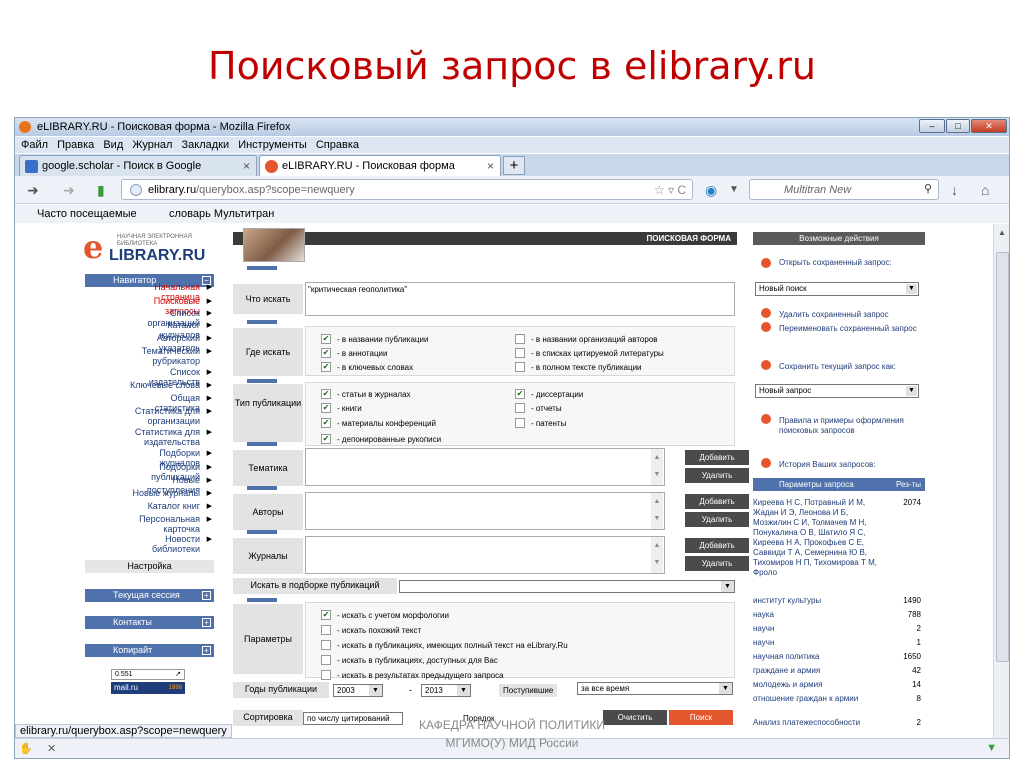 This screenshot has height=768, width=1024. Describe the element at coordinates (87, 214) in the screenshot. I see `bookmark-most-visited: Часто посещаемые` at that location.